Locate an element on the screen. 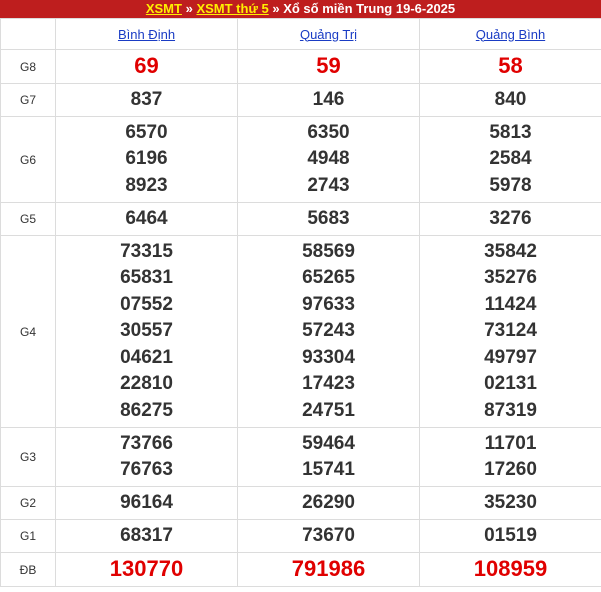 This screenshot has height=592, width=601. prize-row-g6: G6 6570 6196 8923 6350 4948 2743 5813 2584 5978 is located at coordinates (300, 159).